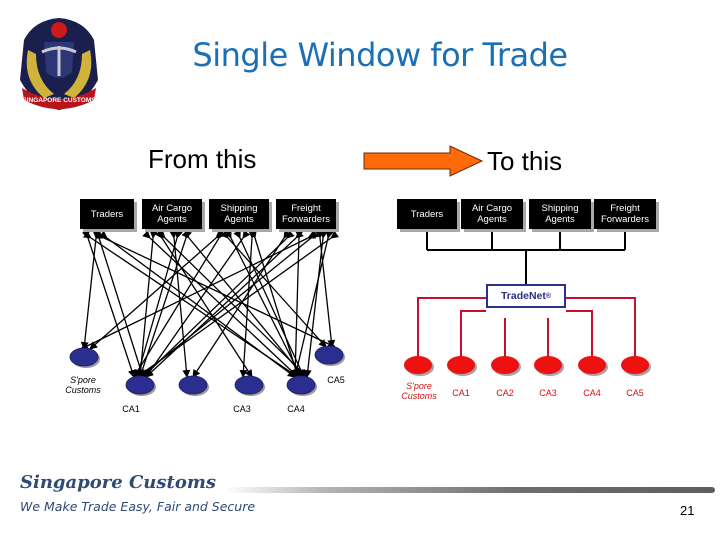  Describe the element at coordinates (523, 296) in the screenshot. I see `tradenet-label: TradeNet` at that location.